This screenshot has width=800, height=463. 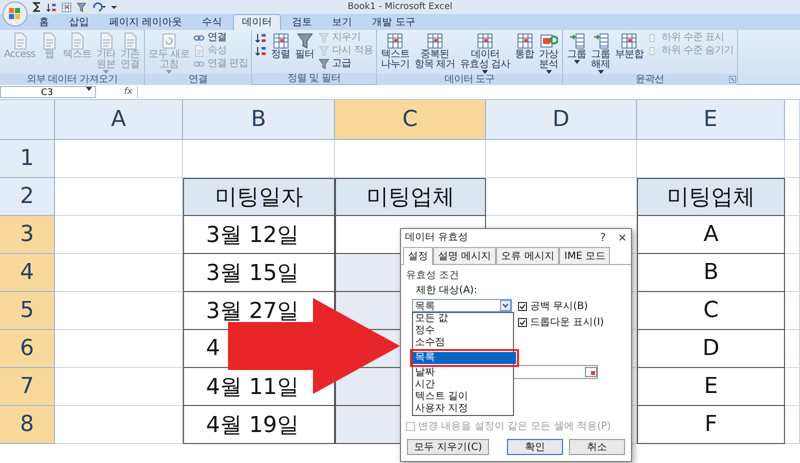 What do you see at coordinates (259, 273) in the screenshot?
I see `table-cell: 3월 15일` at bounding box center [259, 273].